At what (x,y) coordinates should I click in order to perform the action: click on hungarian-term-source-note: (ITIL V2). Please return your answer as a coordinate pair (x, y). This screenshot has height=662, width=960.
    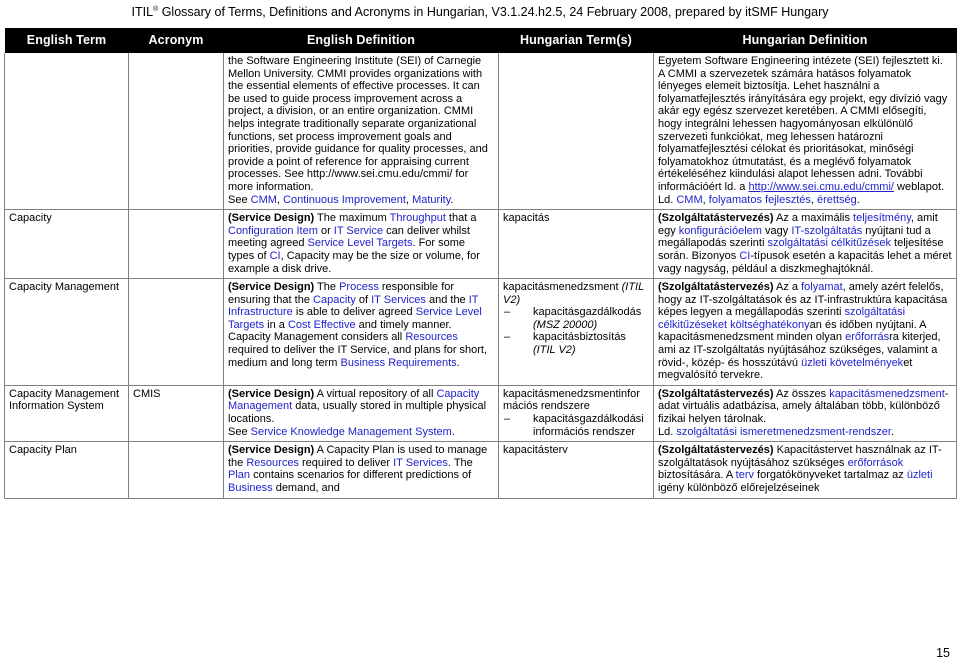
    Looking at the image, I should click on (554, 350).